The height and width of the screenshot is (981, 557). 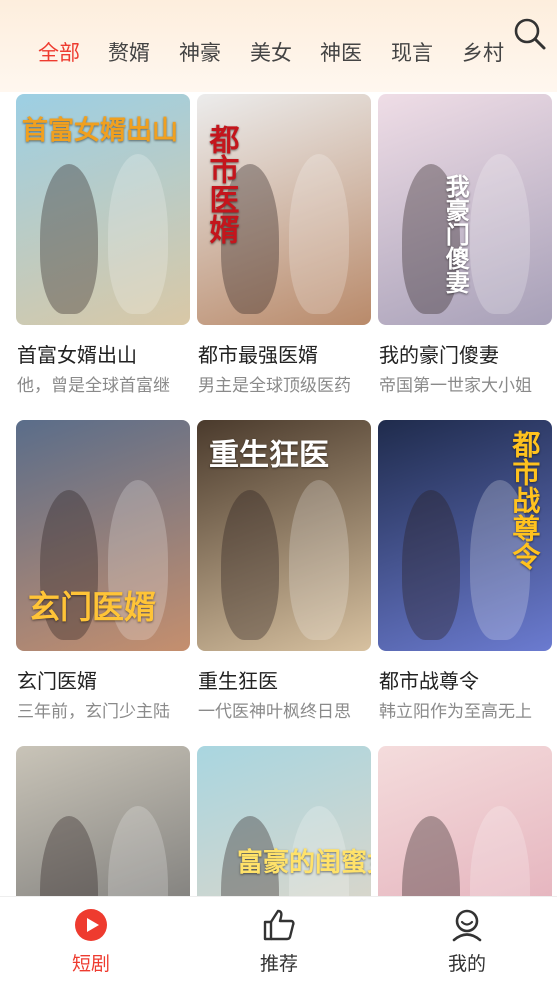 What do you see at coordinates (271, 53) in the screenshot?
I see `tab-beauty: 美女` at bounding box center [271, 53].